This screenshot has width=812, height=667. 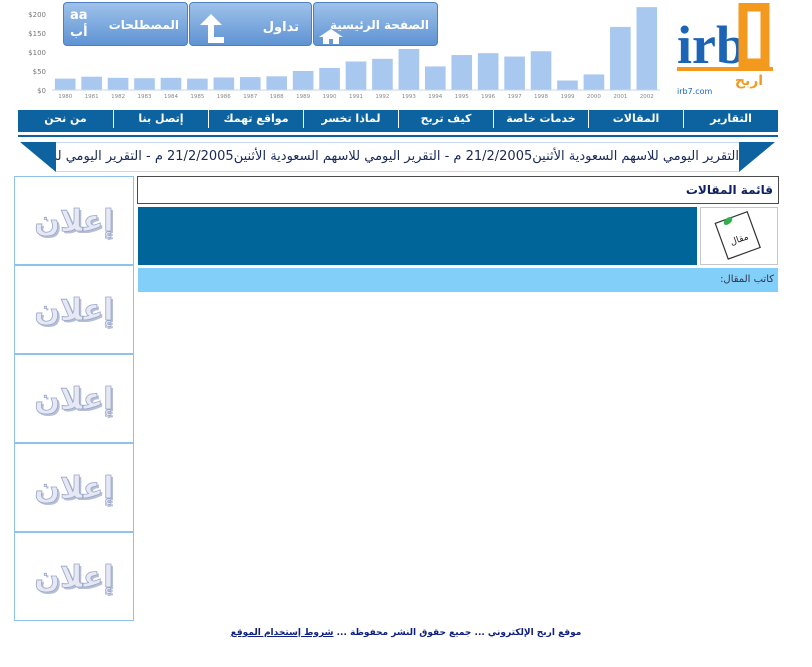 I want to click on x-tick-label: 1980, so click(x=65, y=97).